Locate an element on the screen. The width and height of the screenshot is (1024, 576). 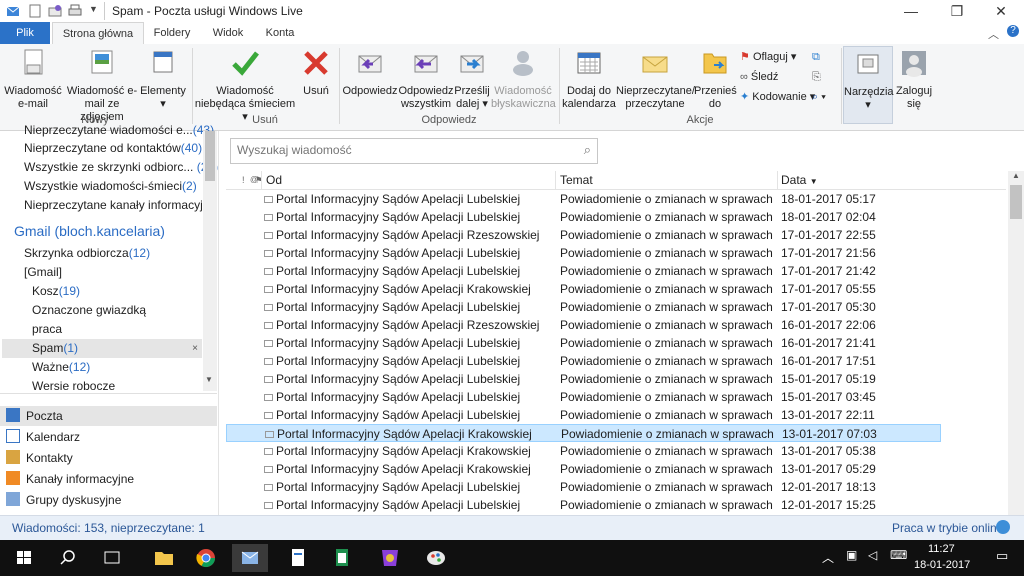
notifications-icon: ▭ is located at coordinates (1002, 556).